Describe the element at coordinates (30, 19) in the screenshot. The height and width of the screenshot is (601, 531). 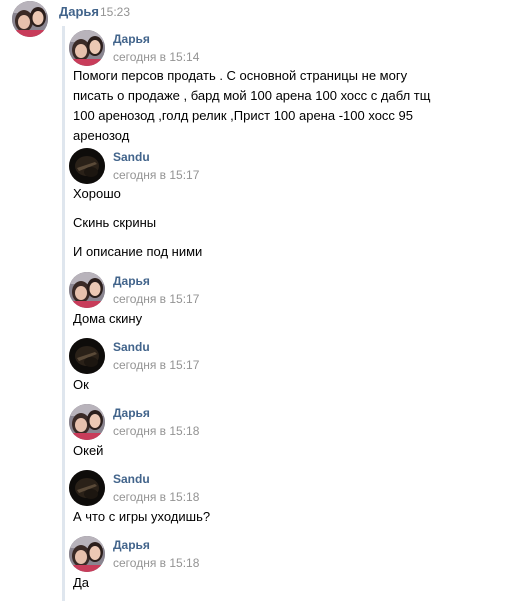
I see `sender-avatar` at that location.